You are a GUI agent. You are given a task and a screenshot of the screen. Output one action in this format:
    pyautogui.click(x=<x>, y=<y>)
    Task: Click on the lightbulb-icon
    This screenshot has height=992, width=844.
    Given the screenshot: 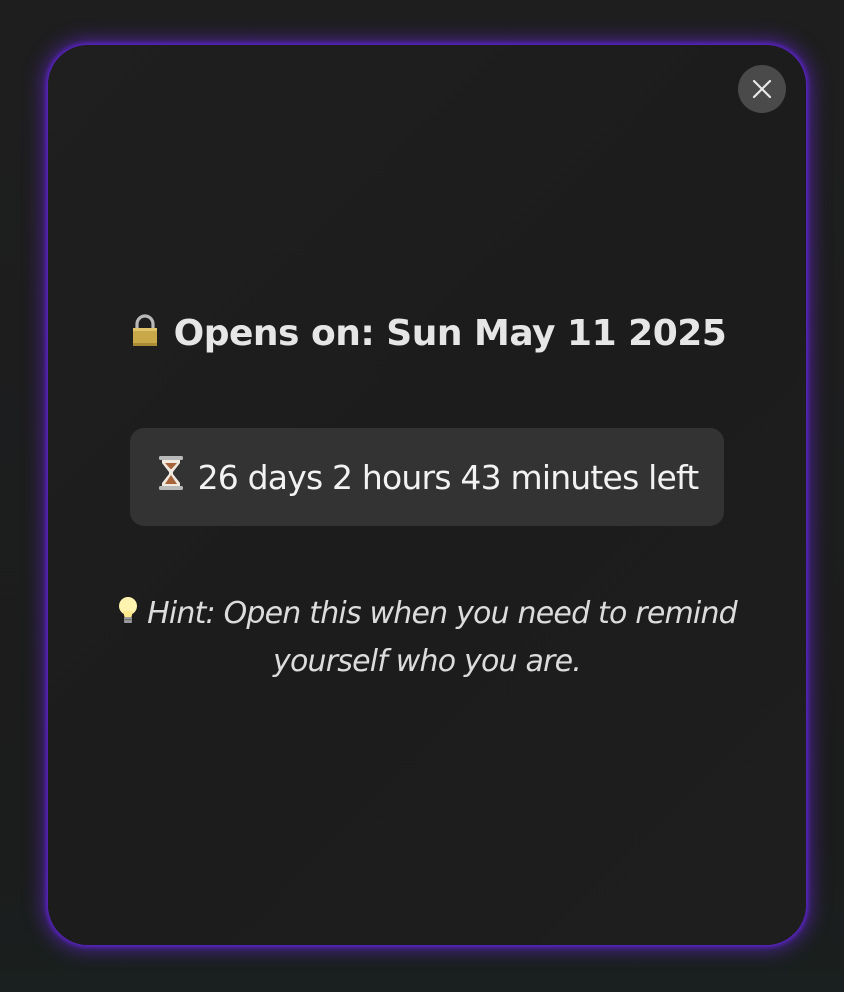 What is the action you would take?
    pyautogui.click(x=128, y=616)
    